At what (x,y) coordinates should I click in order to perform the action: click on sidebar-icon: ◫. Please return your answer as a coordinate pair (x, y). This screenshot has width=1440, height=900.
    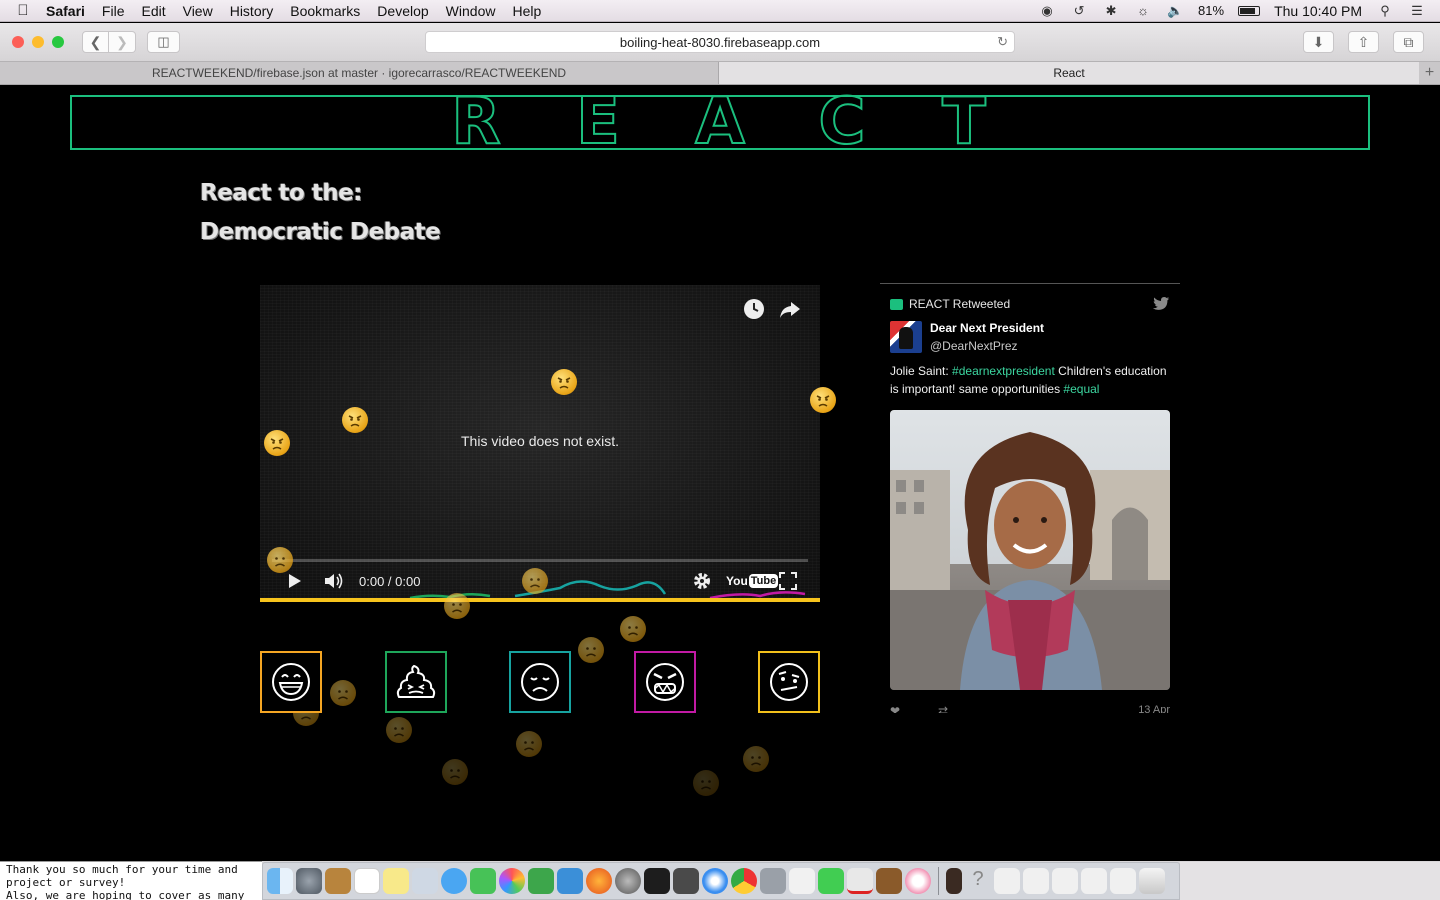
    Looking at the image, I should click on (163, 41).